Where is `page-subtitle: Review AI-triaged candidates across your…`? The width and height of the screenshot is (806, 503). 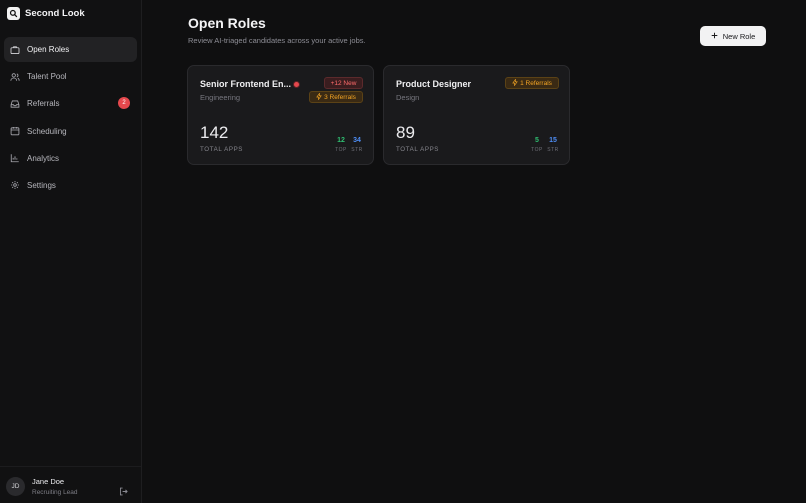 page-subtitle: Review AI-triaged candidates across your… is located at coordinates (277, 40).